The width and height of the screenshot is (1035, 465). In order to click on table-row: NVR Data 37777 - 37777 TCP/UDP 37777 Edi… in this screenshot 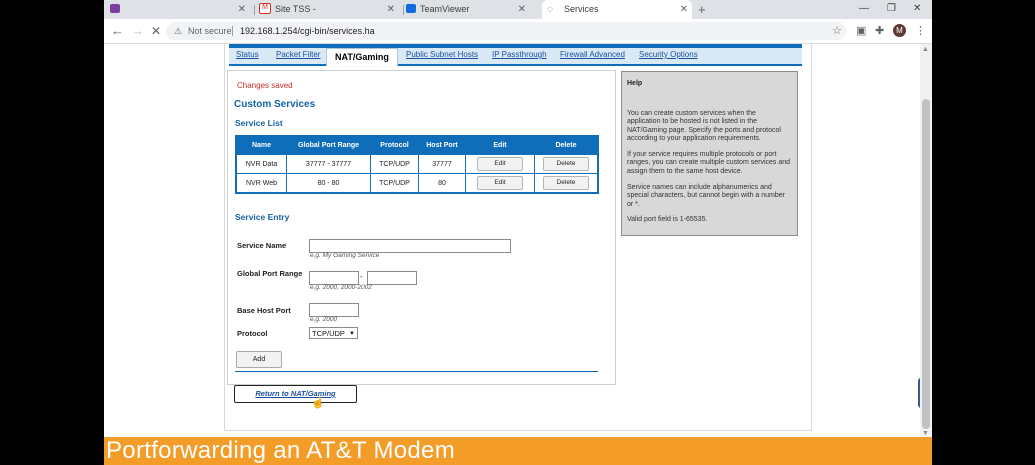, I will do `click(417, 164)`.